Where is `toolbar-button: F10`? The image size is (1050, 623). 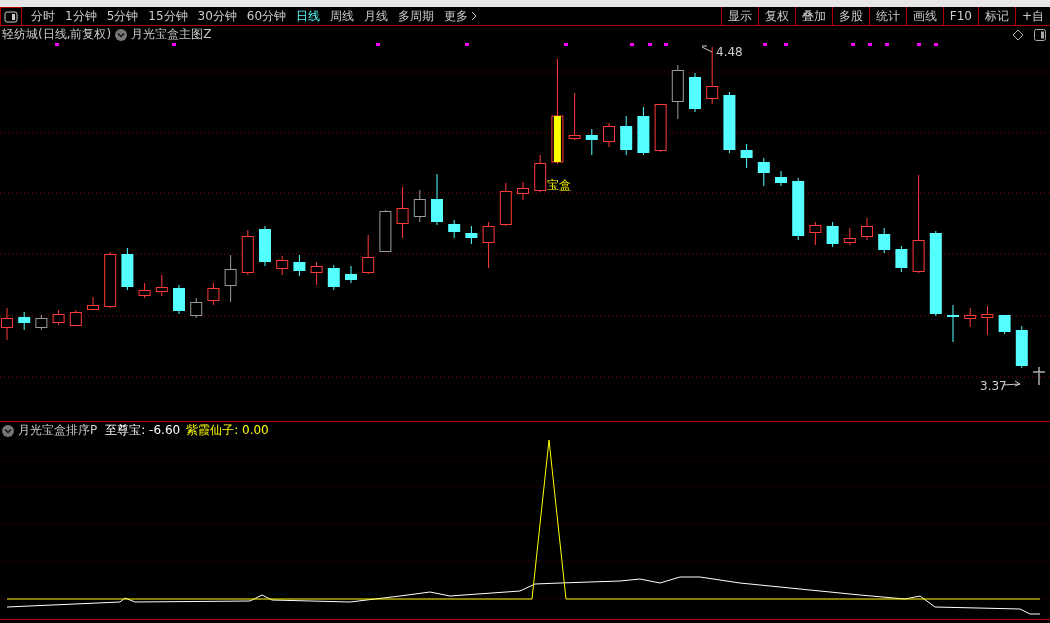 toolbar-button: F10 is located at coordinates (960, 16).